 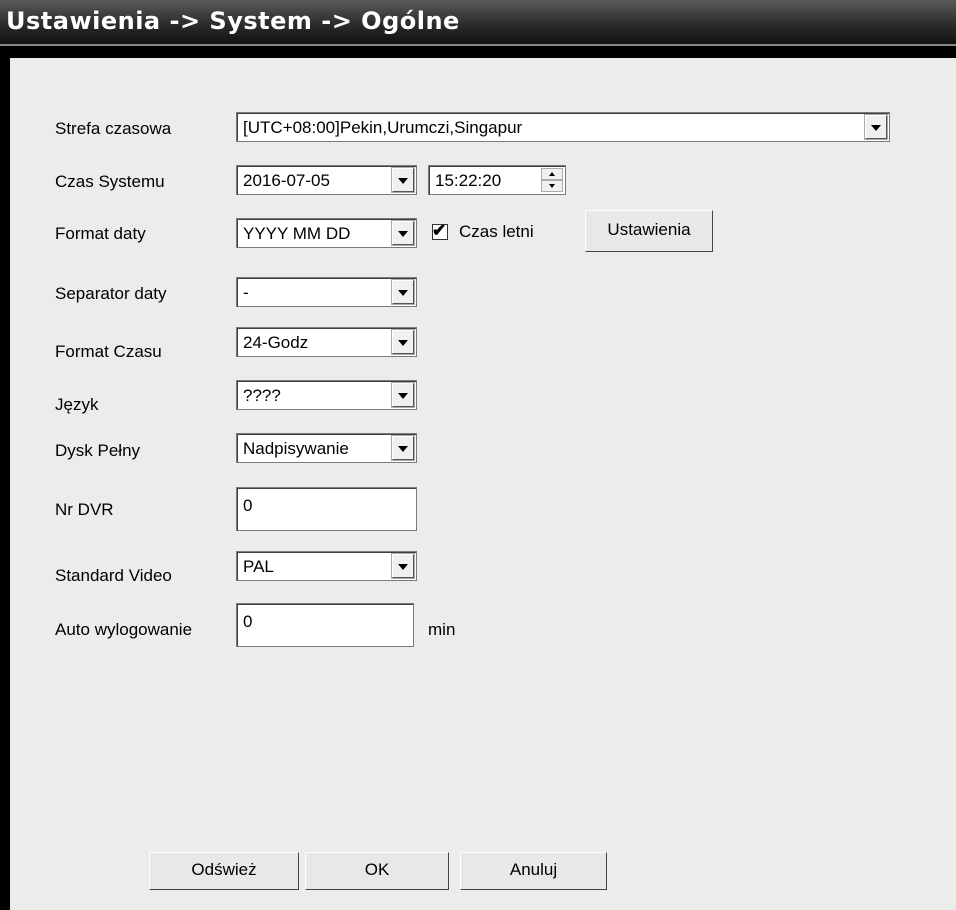 I want to click on spin-up-icon, so click(x=552, y=174).